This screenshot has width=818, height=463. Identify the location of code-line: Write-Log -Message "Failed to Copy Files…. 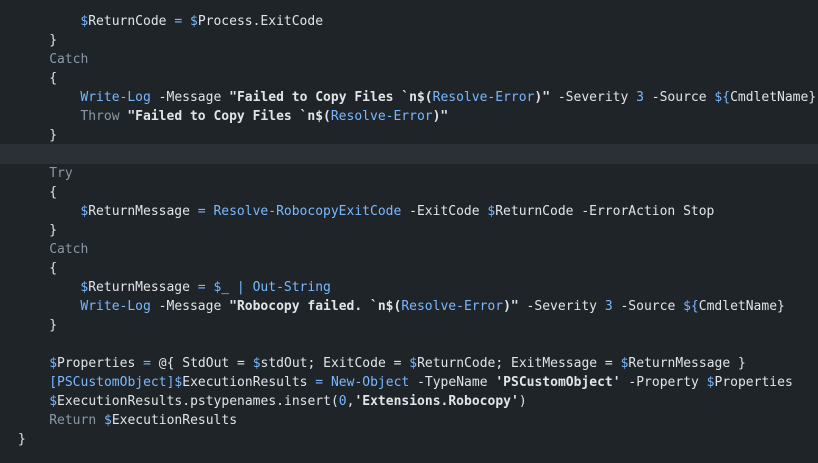
(409, 97).